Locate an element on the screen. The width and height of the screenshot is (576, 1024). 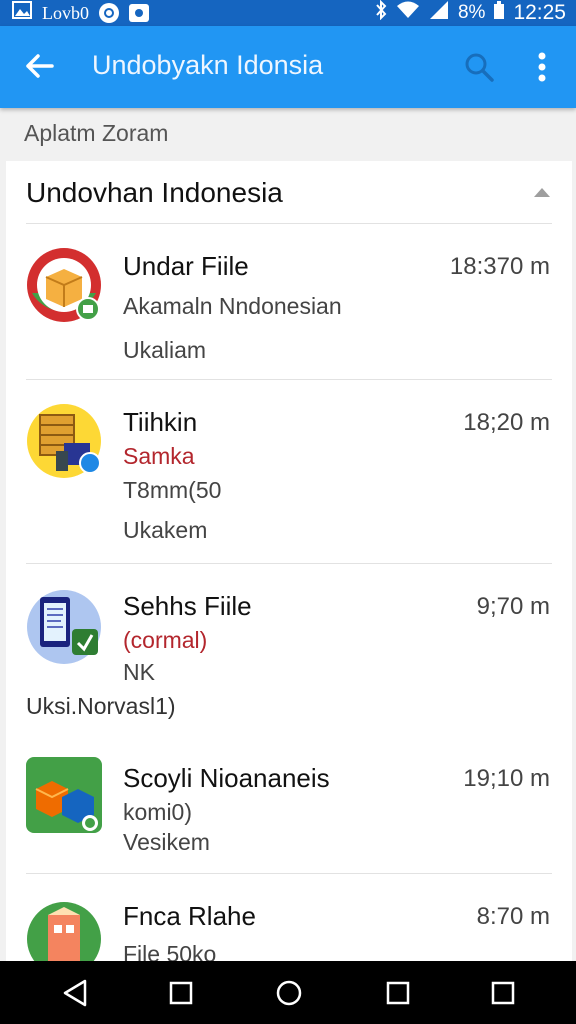
item-time: 19;10 m is located at coordinates (506, 778).